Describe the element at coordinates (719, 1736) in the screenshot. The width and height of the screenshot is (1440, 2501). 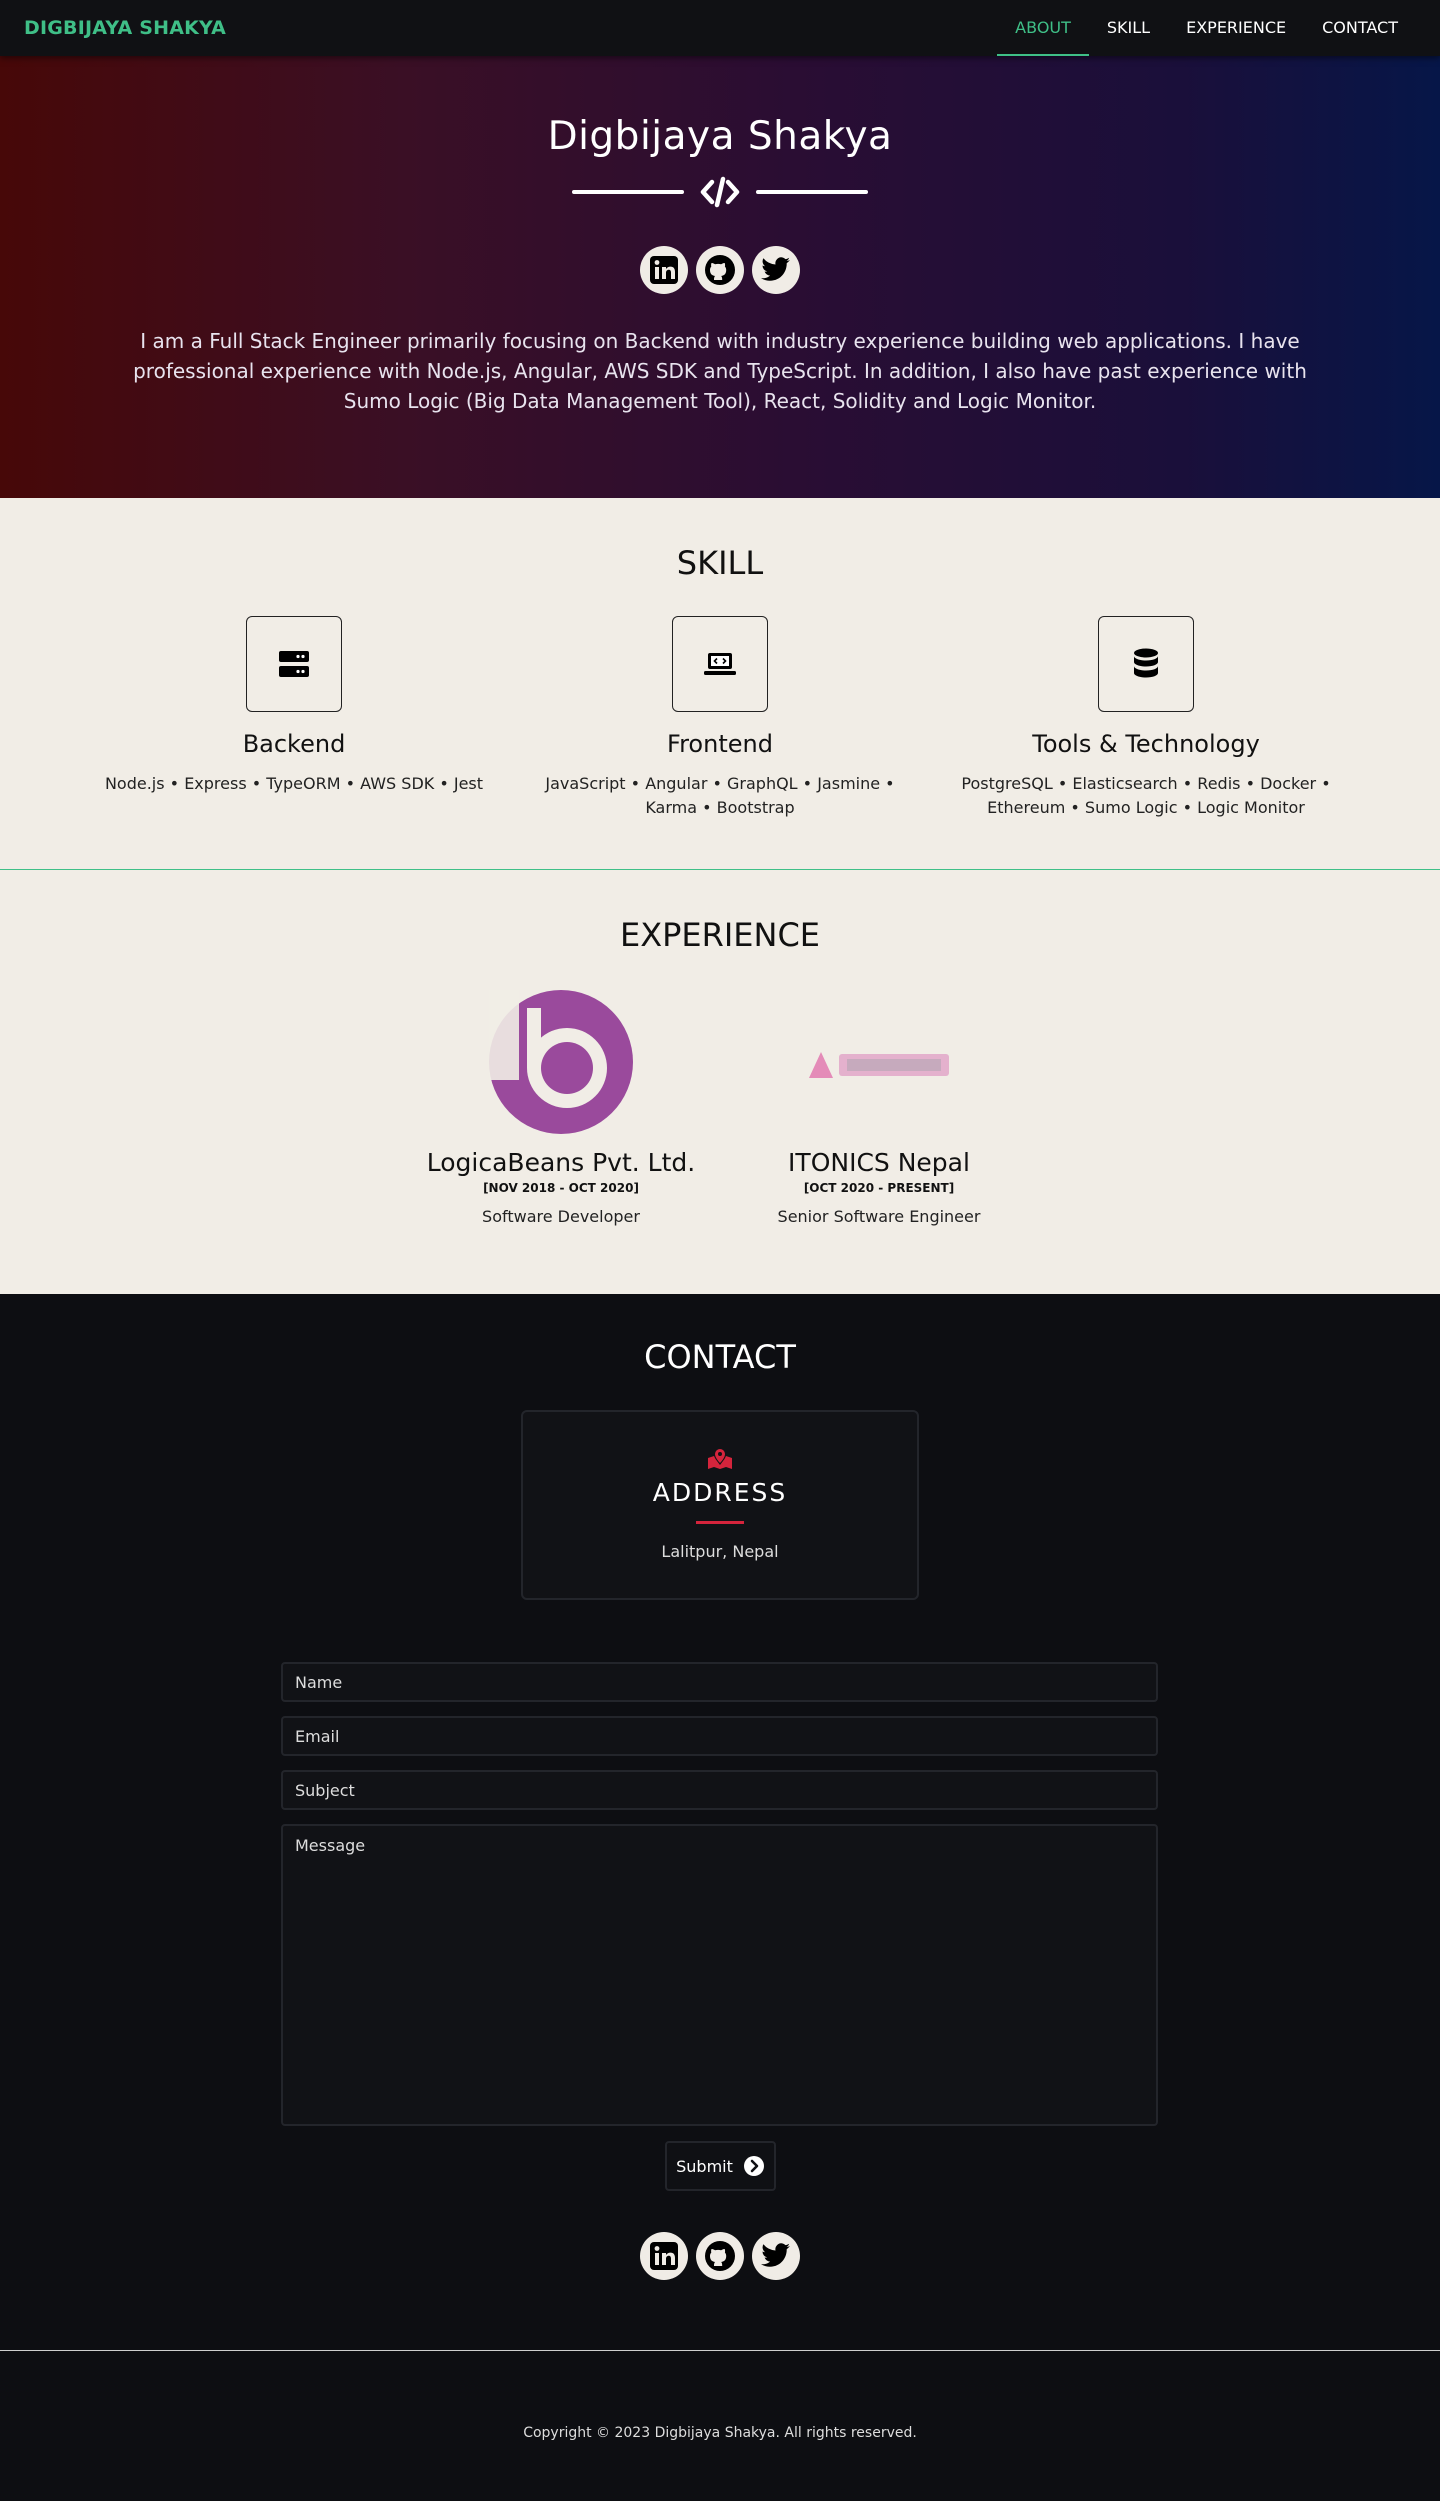
I see `email-input: Email` at that location.